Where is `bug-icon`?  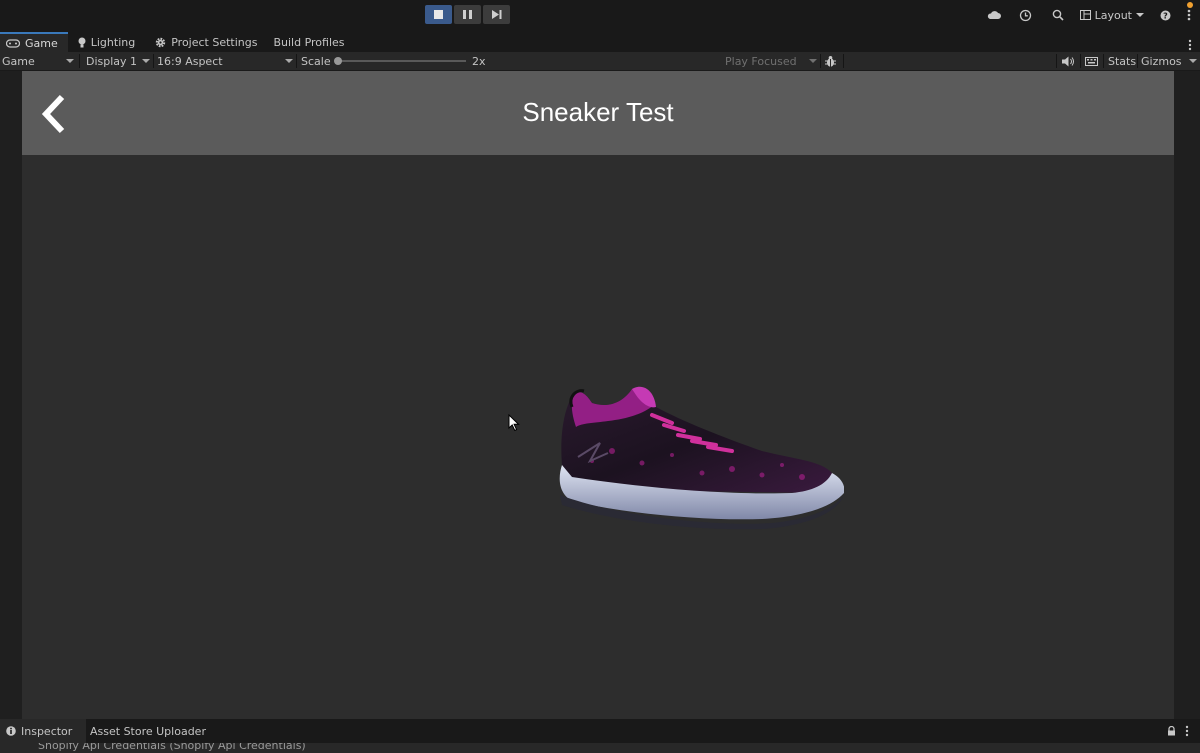 bug-icon is located at coordinates (830, 61).